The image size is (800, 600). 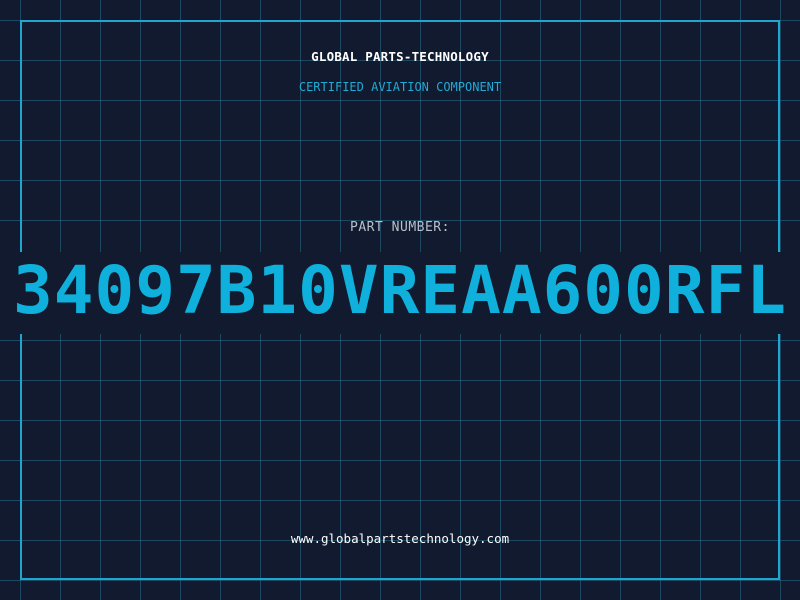 I want to click on part-number-label: PART NUMBER:, so click(x=400, y=227).